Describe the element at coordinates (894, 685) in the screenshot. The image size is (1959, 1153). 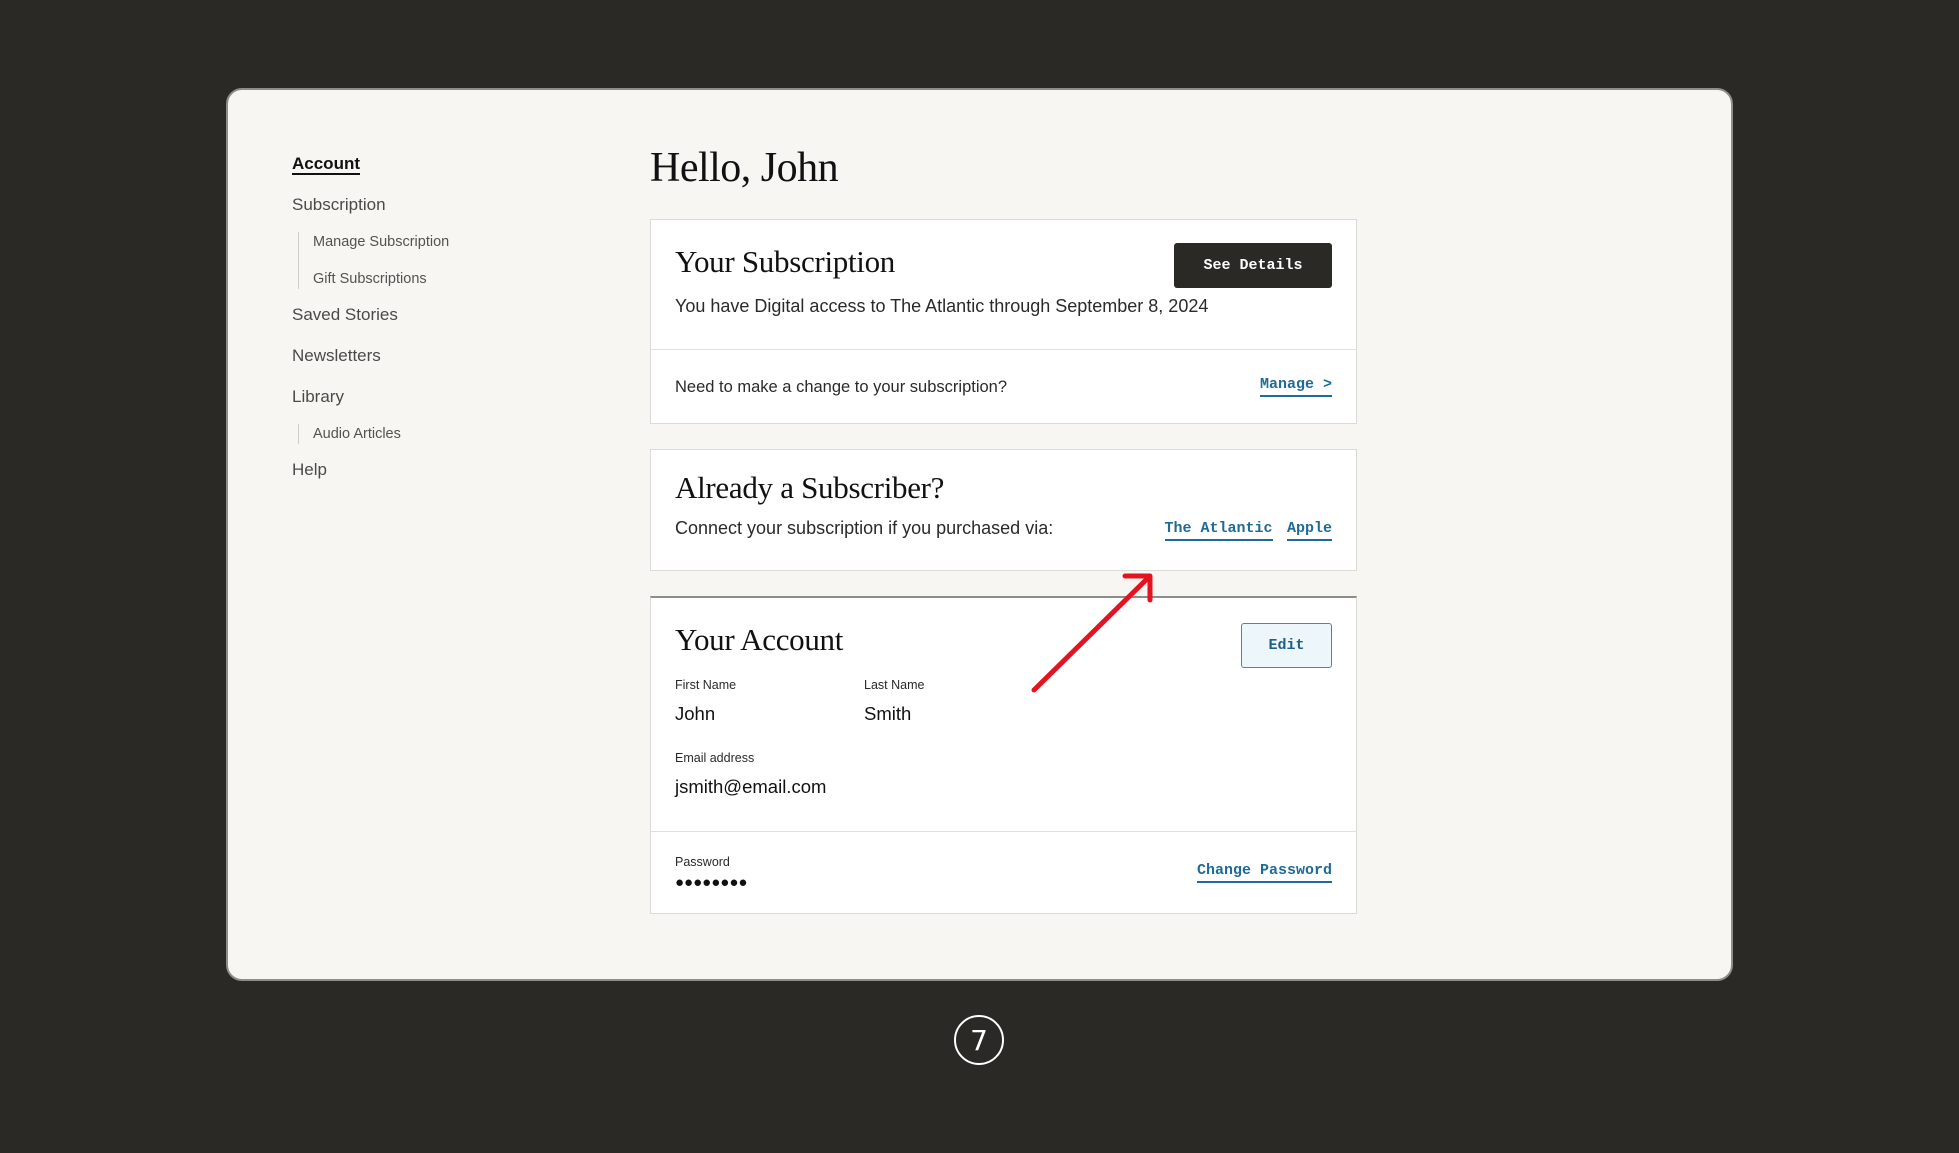
I see `last-name-label: Last Name` at that location.